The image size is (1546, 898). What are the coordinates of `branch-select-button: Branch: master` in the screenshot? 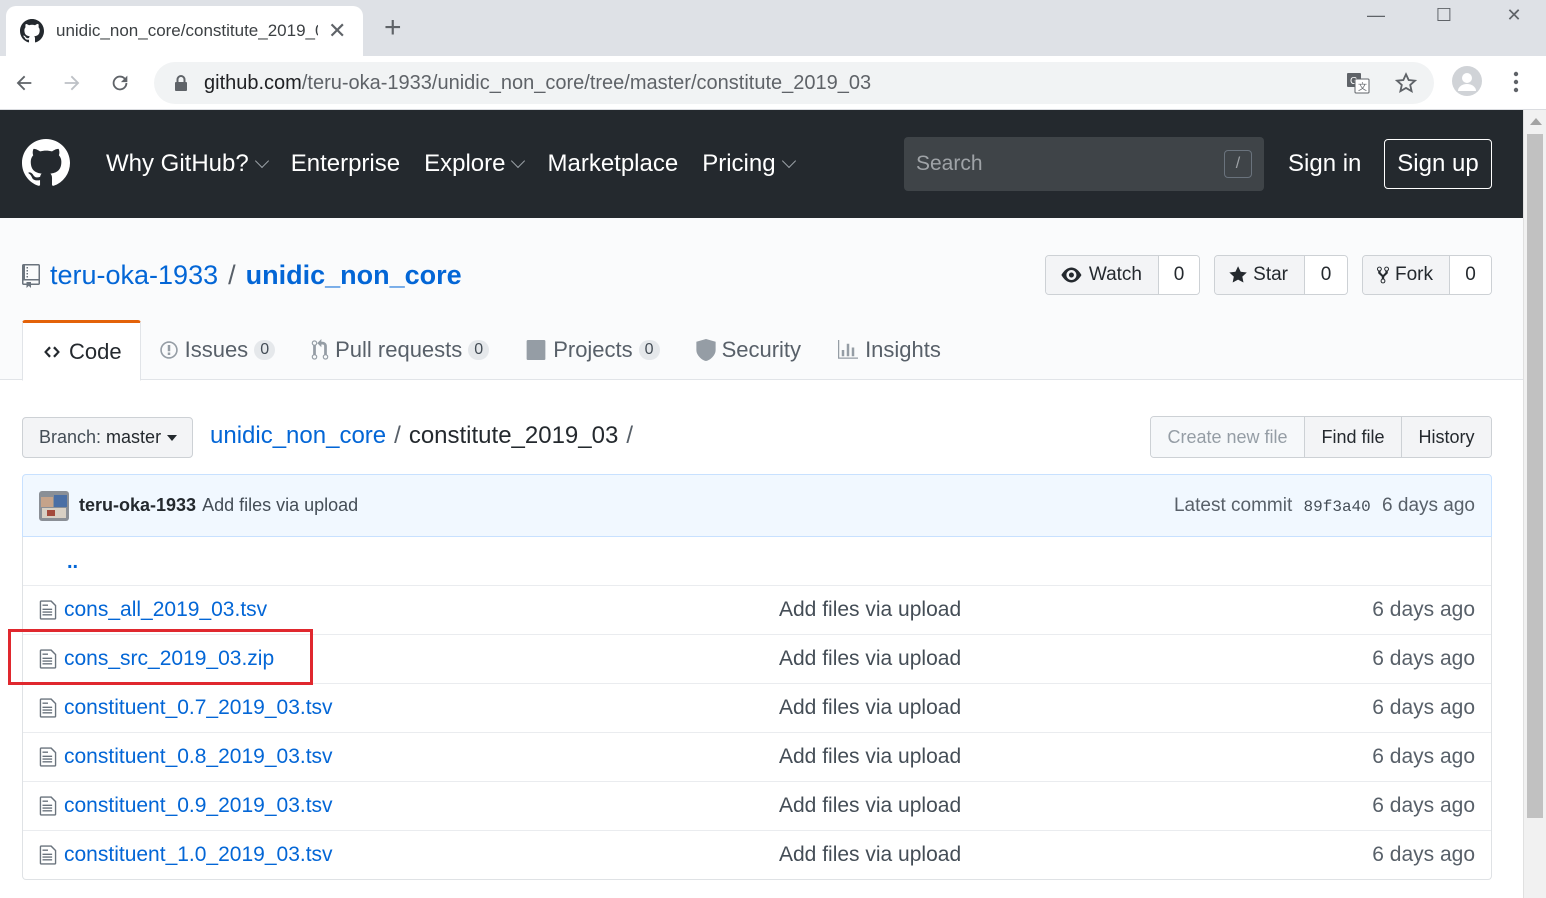 It's located at (107, 437).